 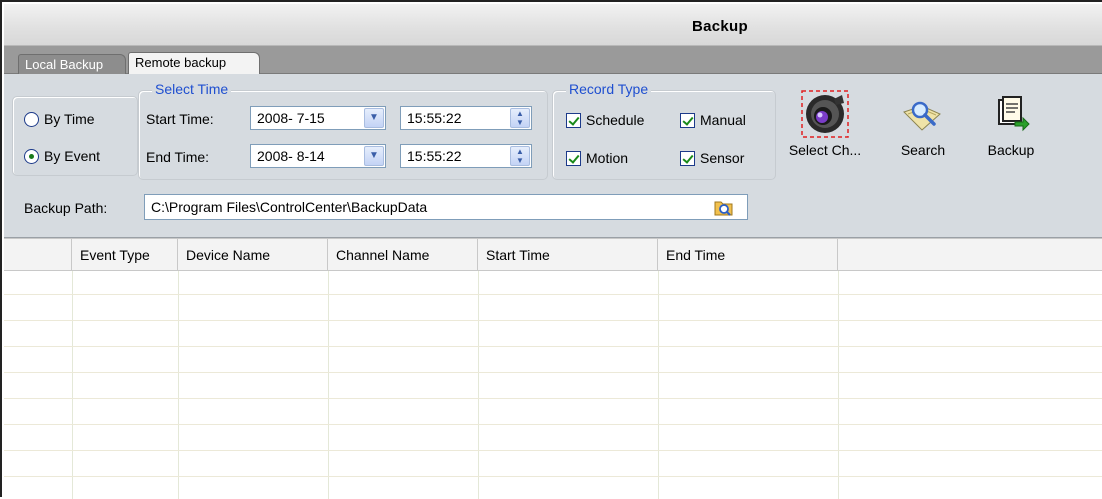 I want to click on tab-local-backup: Local Backup, so click(x=72, y=64).